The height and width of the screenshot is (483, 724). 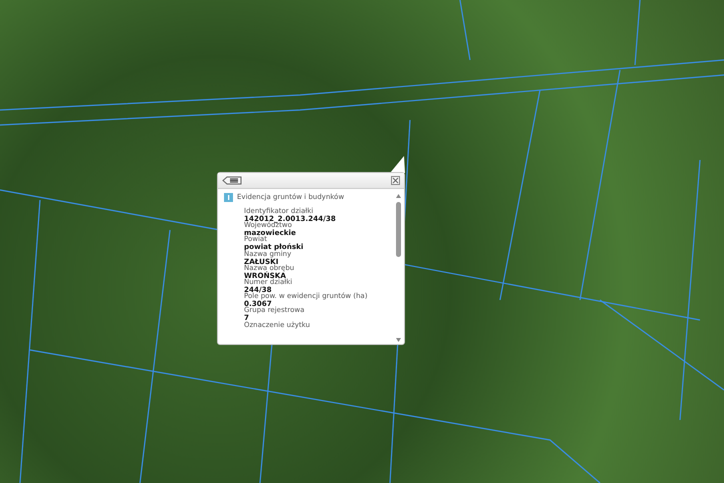 I want to click on scrollbar-icon, so click(x=398, y=268).